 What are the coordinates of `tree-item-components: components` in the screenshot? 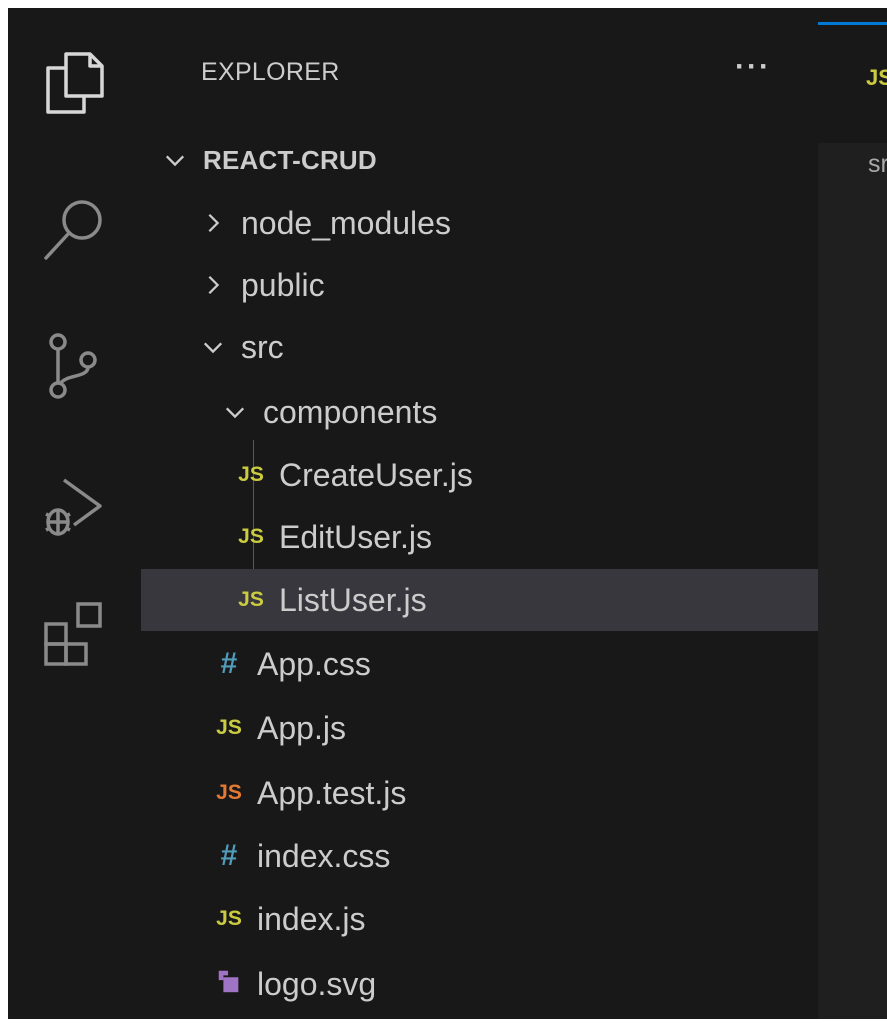 It's located at (514, 412).